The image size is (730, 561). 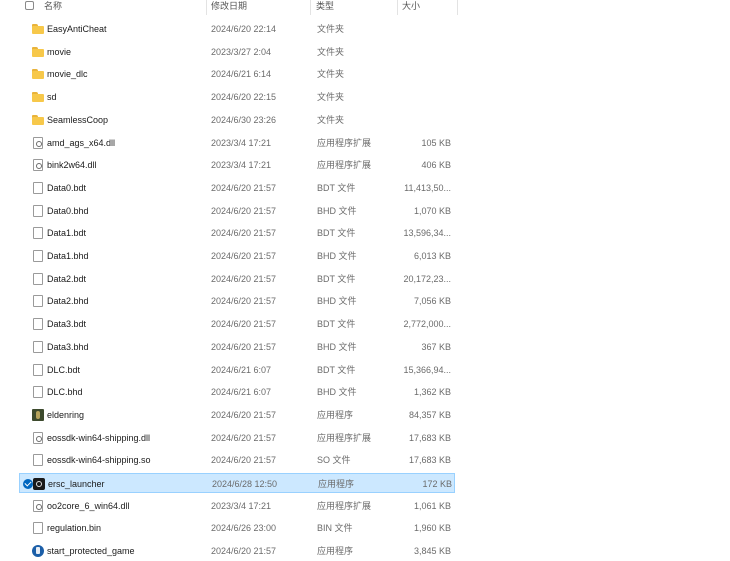 What do you see at coordinates (429, 414) in the screenshot?
I see `file-size: 84,357 KB` at bounding box center [429, 414].